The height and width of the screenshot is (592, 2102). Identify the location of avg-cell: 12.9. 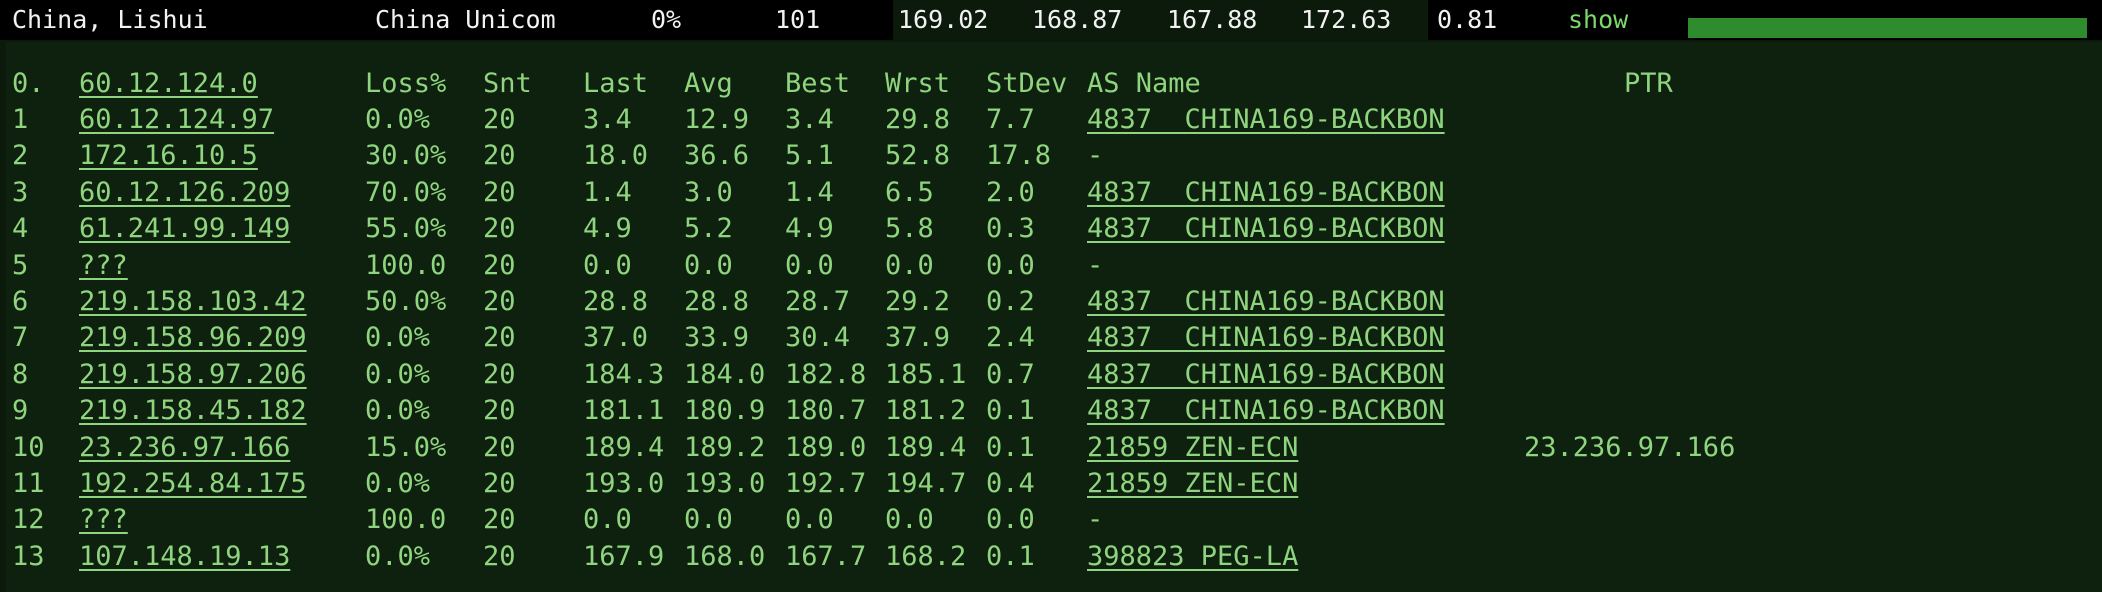
(717, 119).